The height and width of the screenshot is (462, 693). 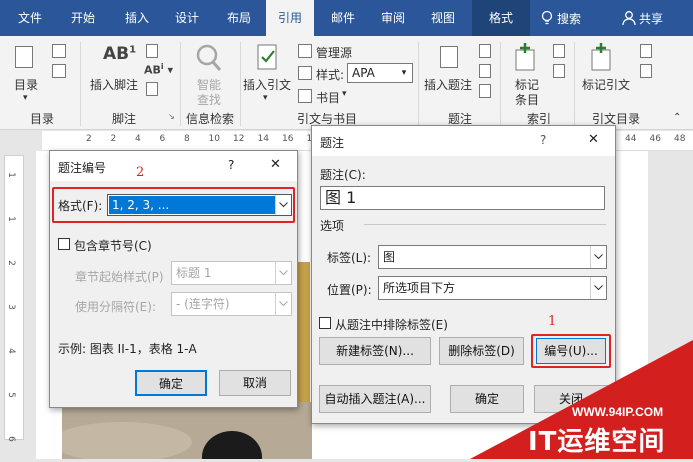 What do you see at coordinates (133, 50) in the screenshot?
I see `footnote-sup: 1` at bounding box center [133, 50].